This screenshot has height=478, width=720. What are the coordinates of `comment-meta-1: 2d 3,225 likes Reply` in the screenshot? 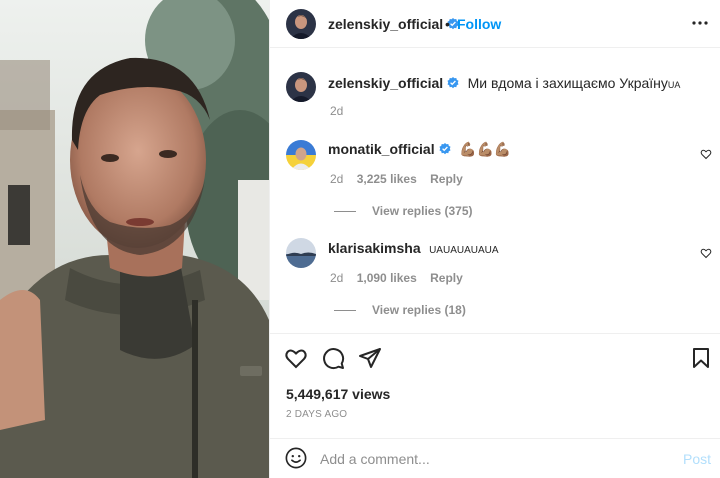 It's located at (396, 179).